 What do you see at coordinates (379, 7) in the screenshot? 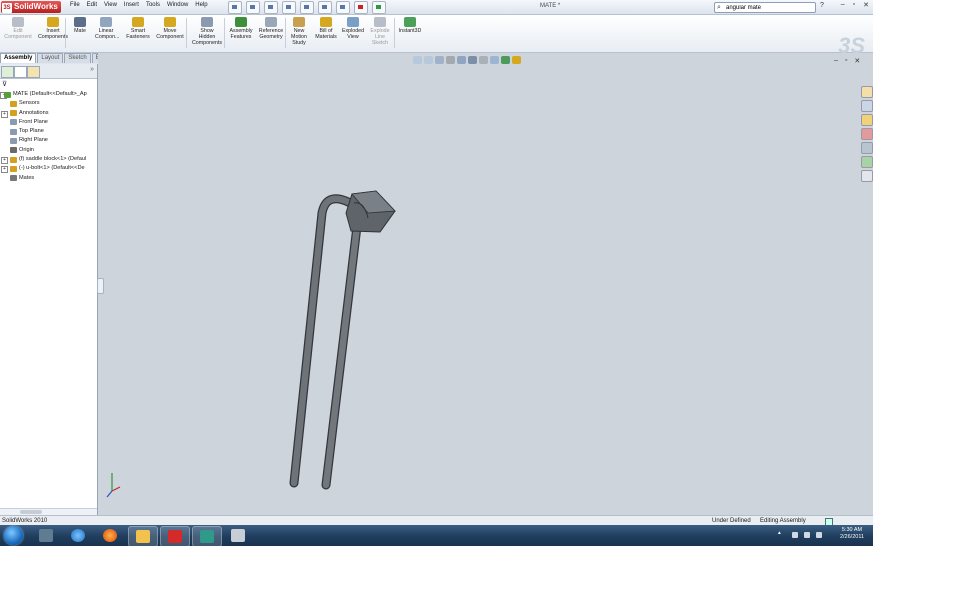
I see `options-icon` at bounding box center [379, 7].